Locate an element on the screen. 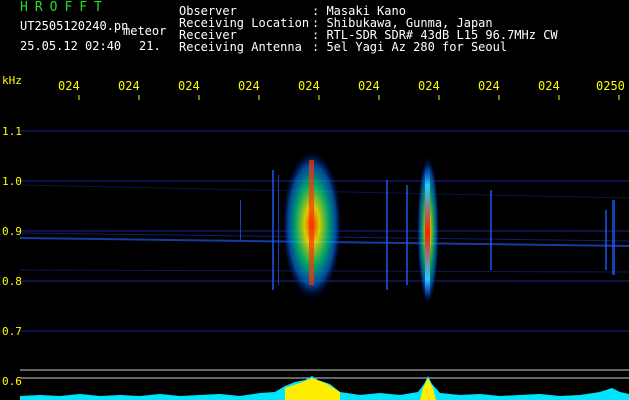 This screenshot has height=400, width=629. meteor-echo-narrow is located at coordinates (428, 230).